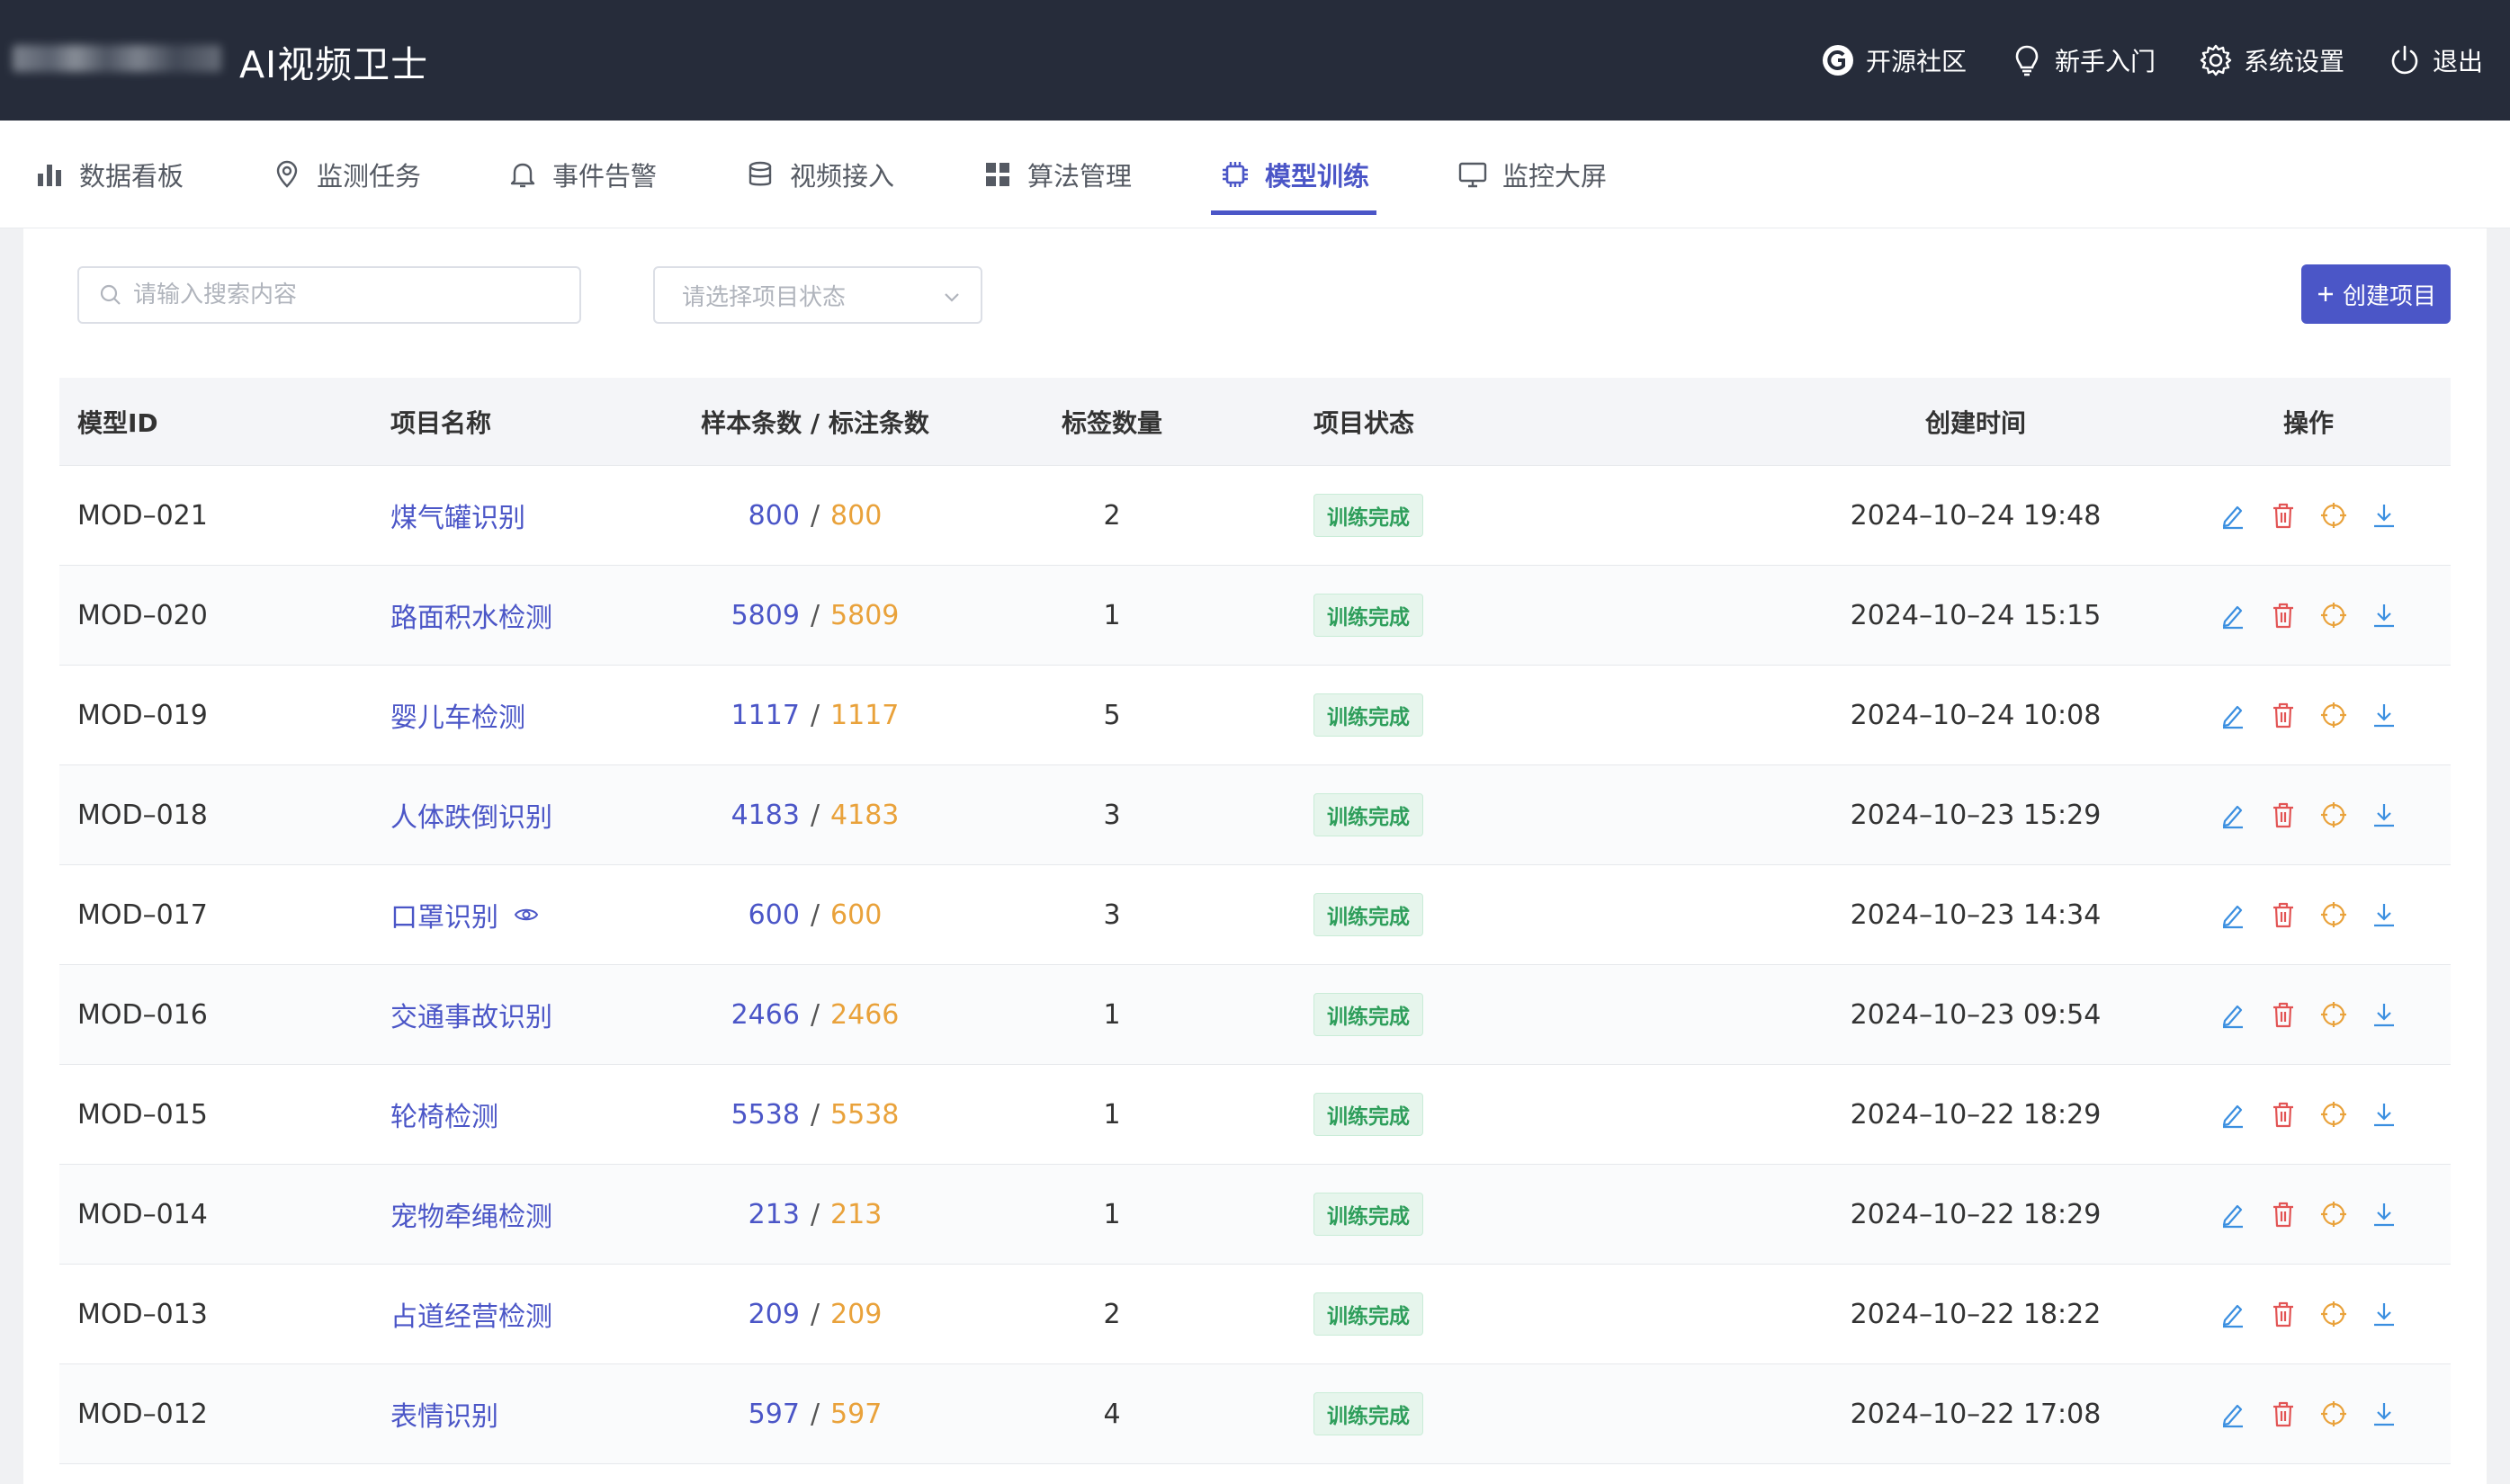 The height and width of the screenshot is (1484, 2510). I want to click on search-box, so click(329, 295).